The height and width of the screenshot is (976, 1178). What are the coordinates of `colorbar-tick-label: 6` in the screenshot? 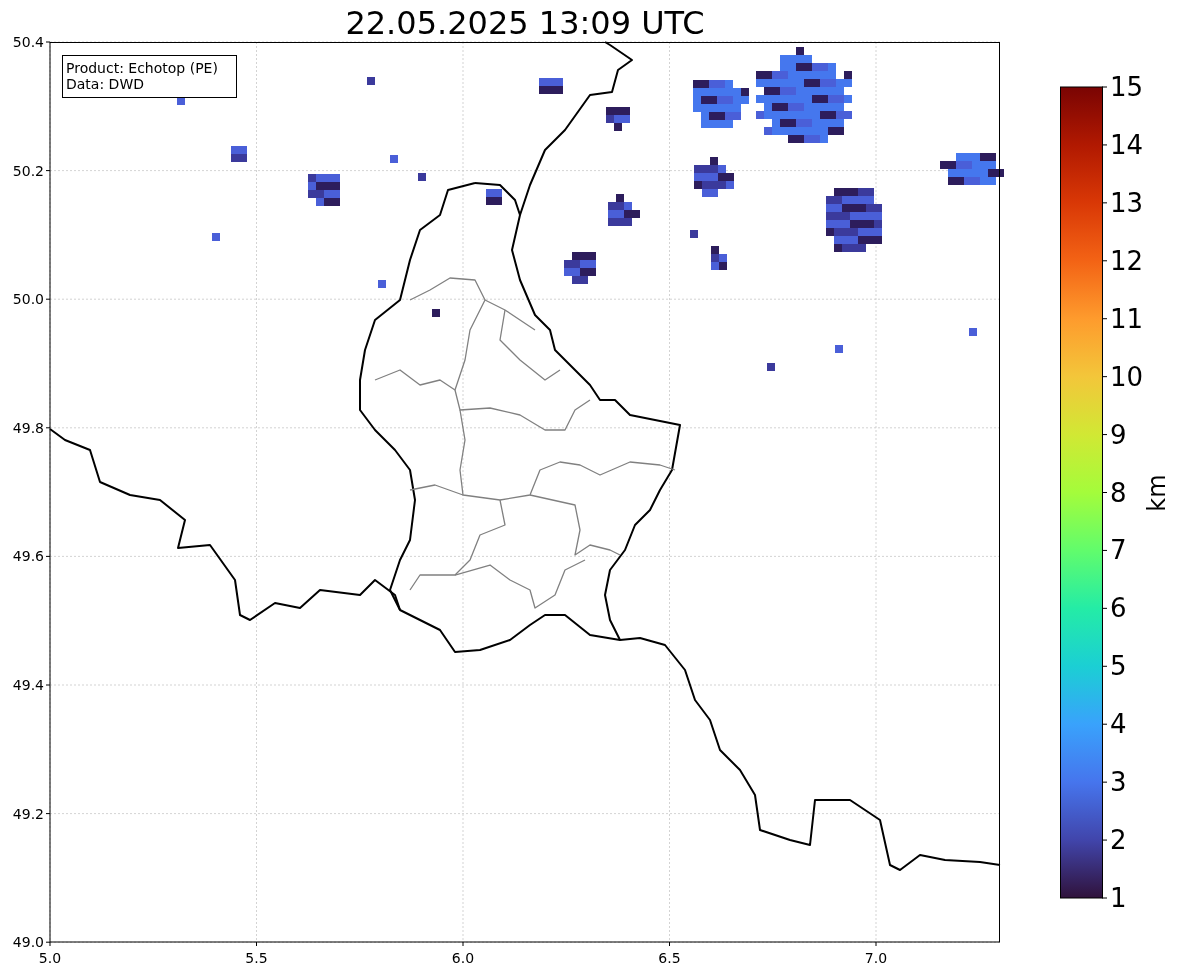 It's located at (1118, 608).